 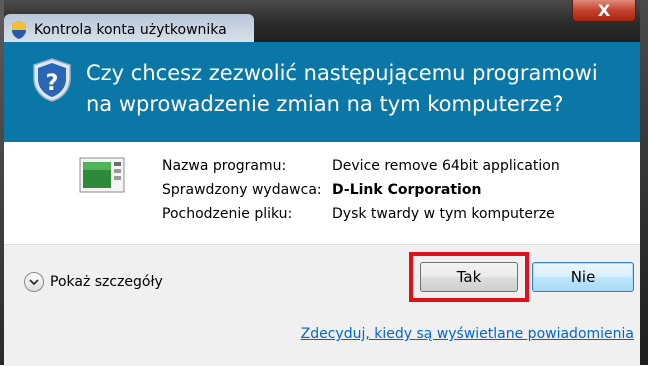 What do you see at coordinates (227, 214) in the screenshot?
I see `file-origin-label: Pochodzenie pliku:` at bounding box center [227, 214].